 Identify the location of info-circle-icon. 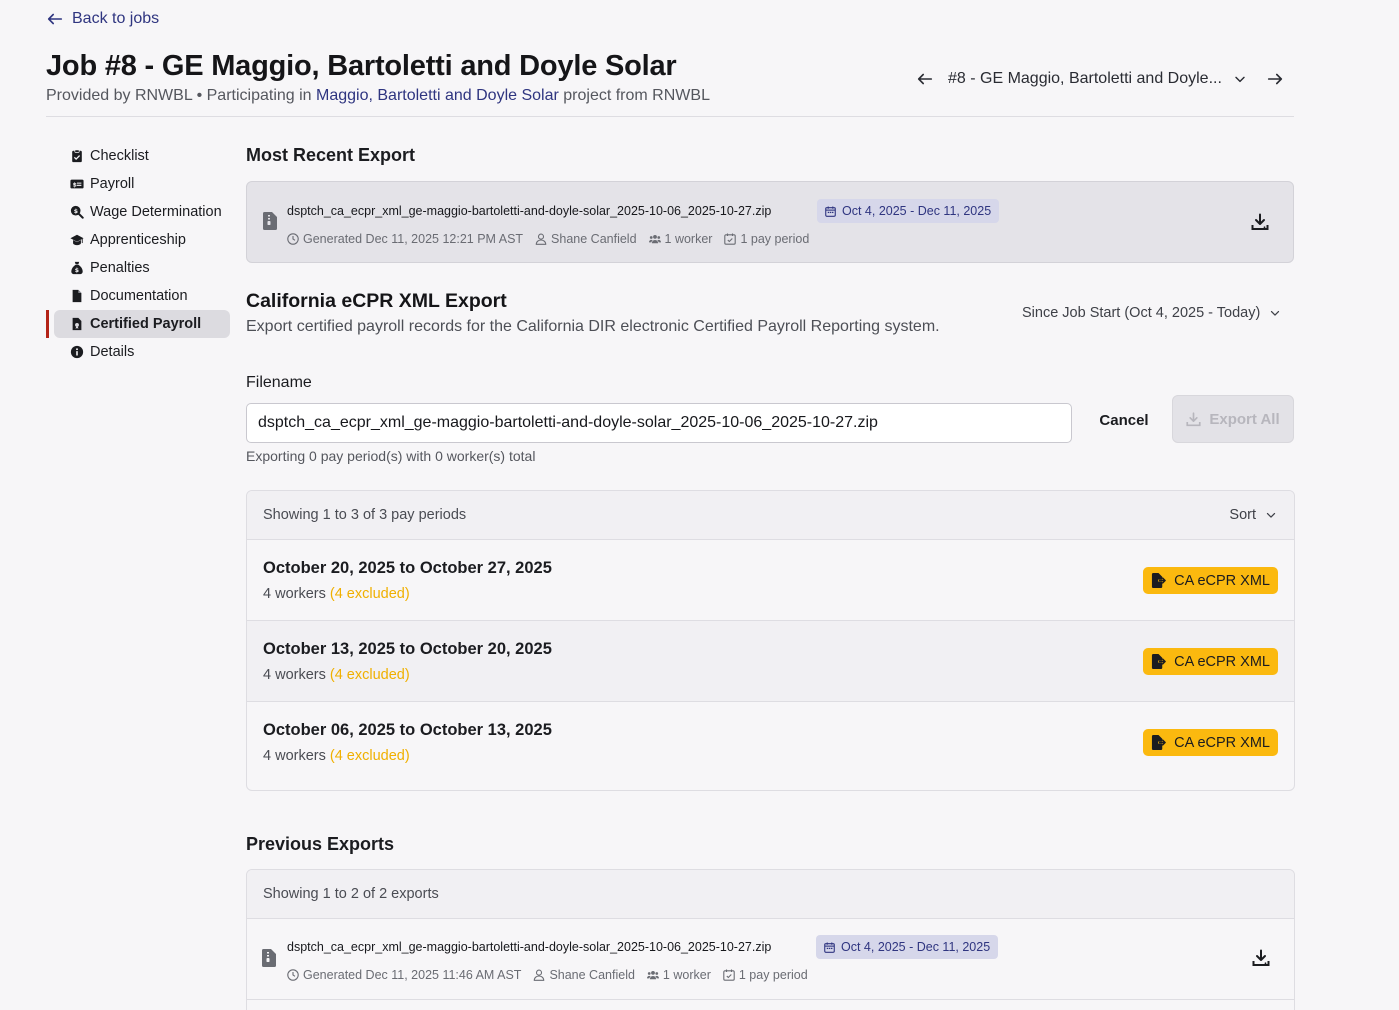
(77, 352).